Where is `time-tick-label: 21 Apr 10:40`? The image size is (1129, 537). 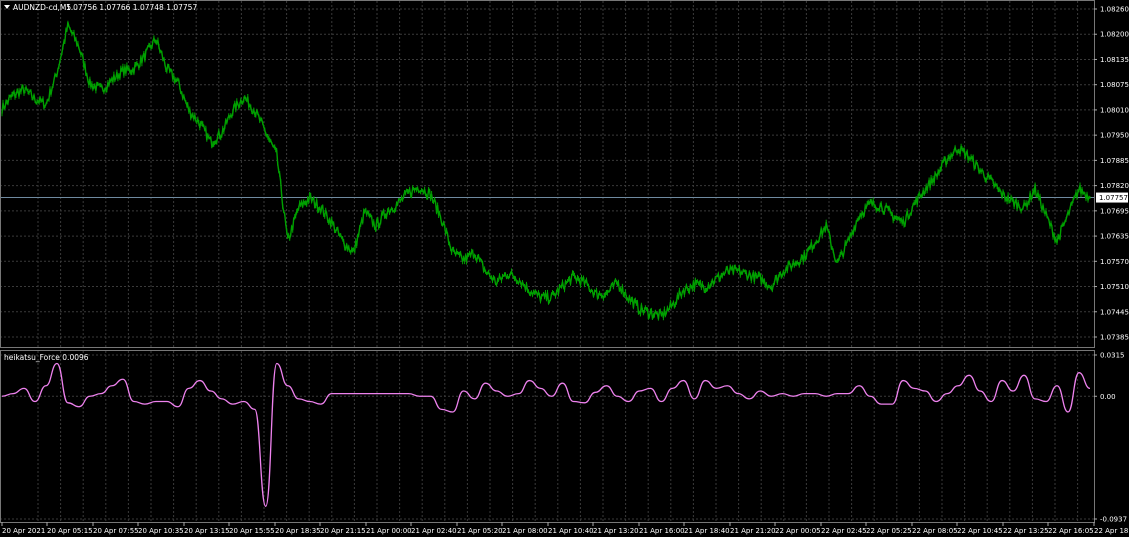 time-tick-label: 21 Apr 10:40 is located at coordinates (571, 531).